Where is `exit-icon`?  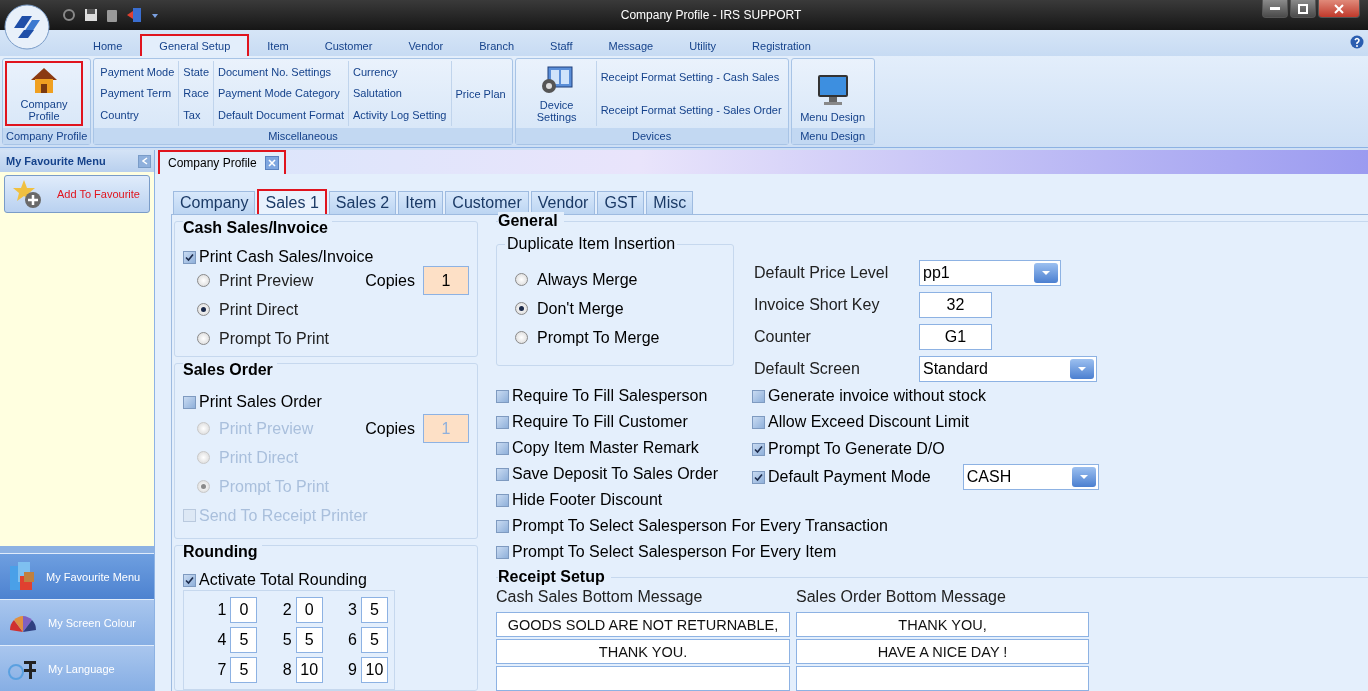 exit-icon is located at coordinates (134, 15).